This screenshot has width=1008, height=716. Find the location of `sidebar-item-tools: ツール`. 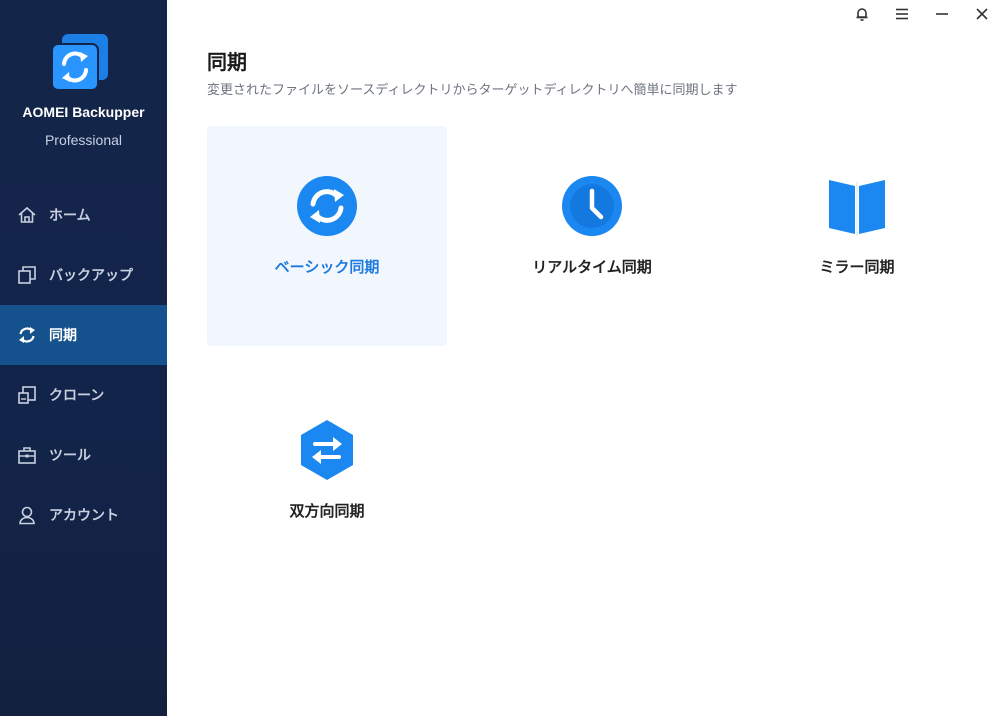

sidebar-item-tools: ツール is located at coordinates (83, 455).